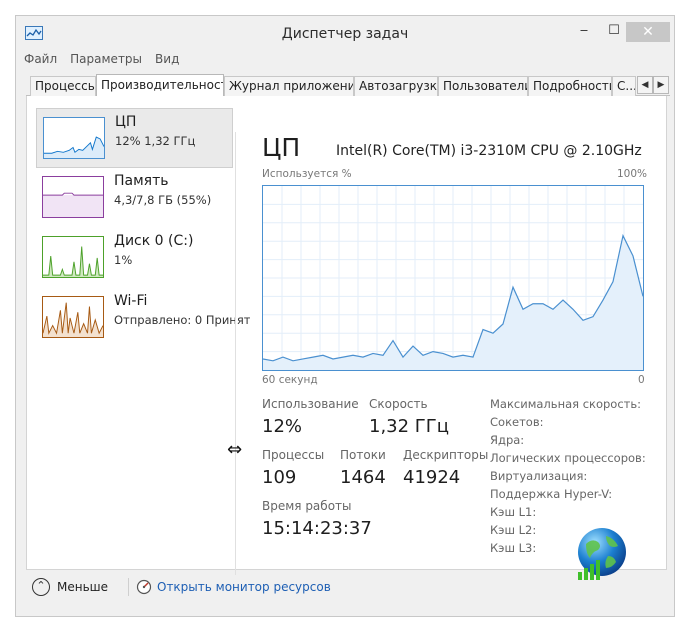 This screenshot has height=632, width=690. Describe the element at coordinates (396, 86) in the screenshot. I see `tab-startup: Автозагрузка` at that location.